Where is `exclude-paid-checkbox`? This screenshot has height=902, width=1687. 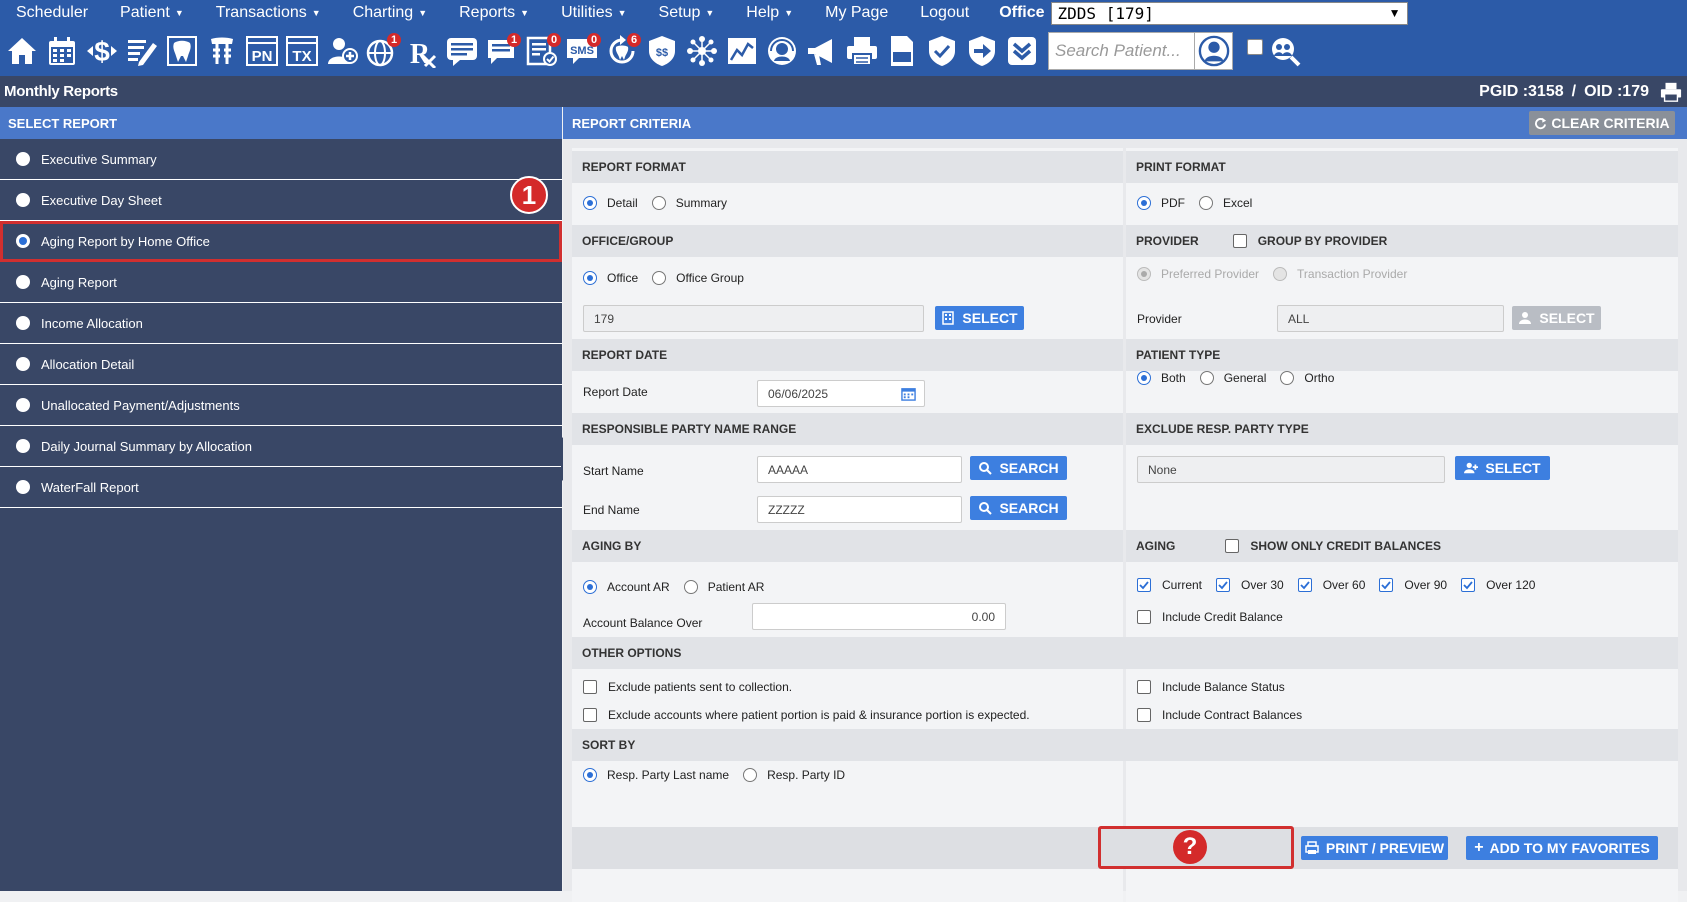
exclude-paid-checkbox is located at coordinates (590, 715).